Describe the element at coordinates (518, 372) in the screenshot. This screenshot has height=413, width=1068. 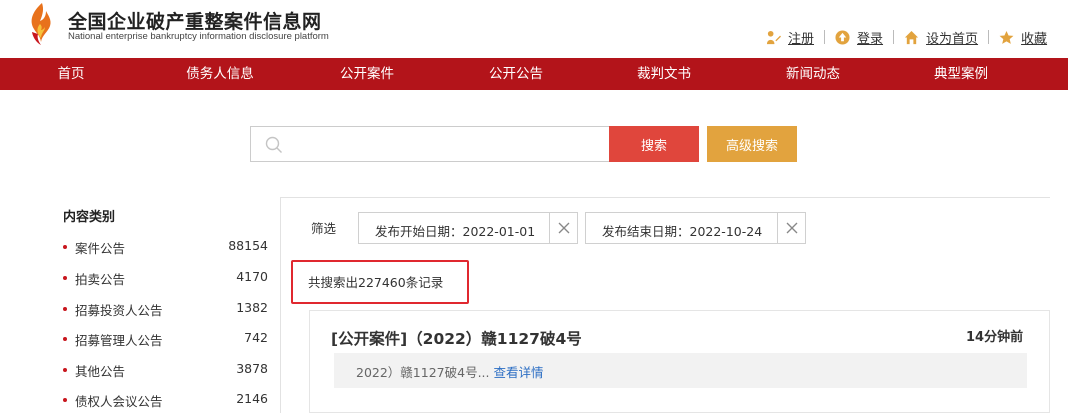
I see `view-details-link: 查看详情` at that location.